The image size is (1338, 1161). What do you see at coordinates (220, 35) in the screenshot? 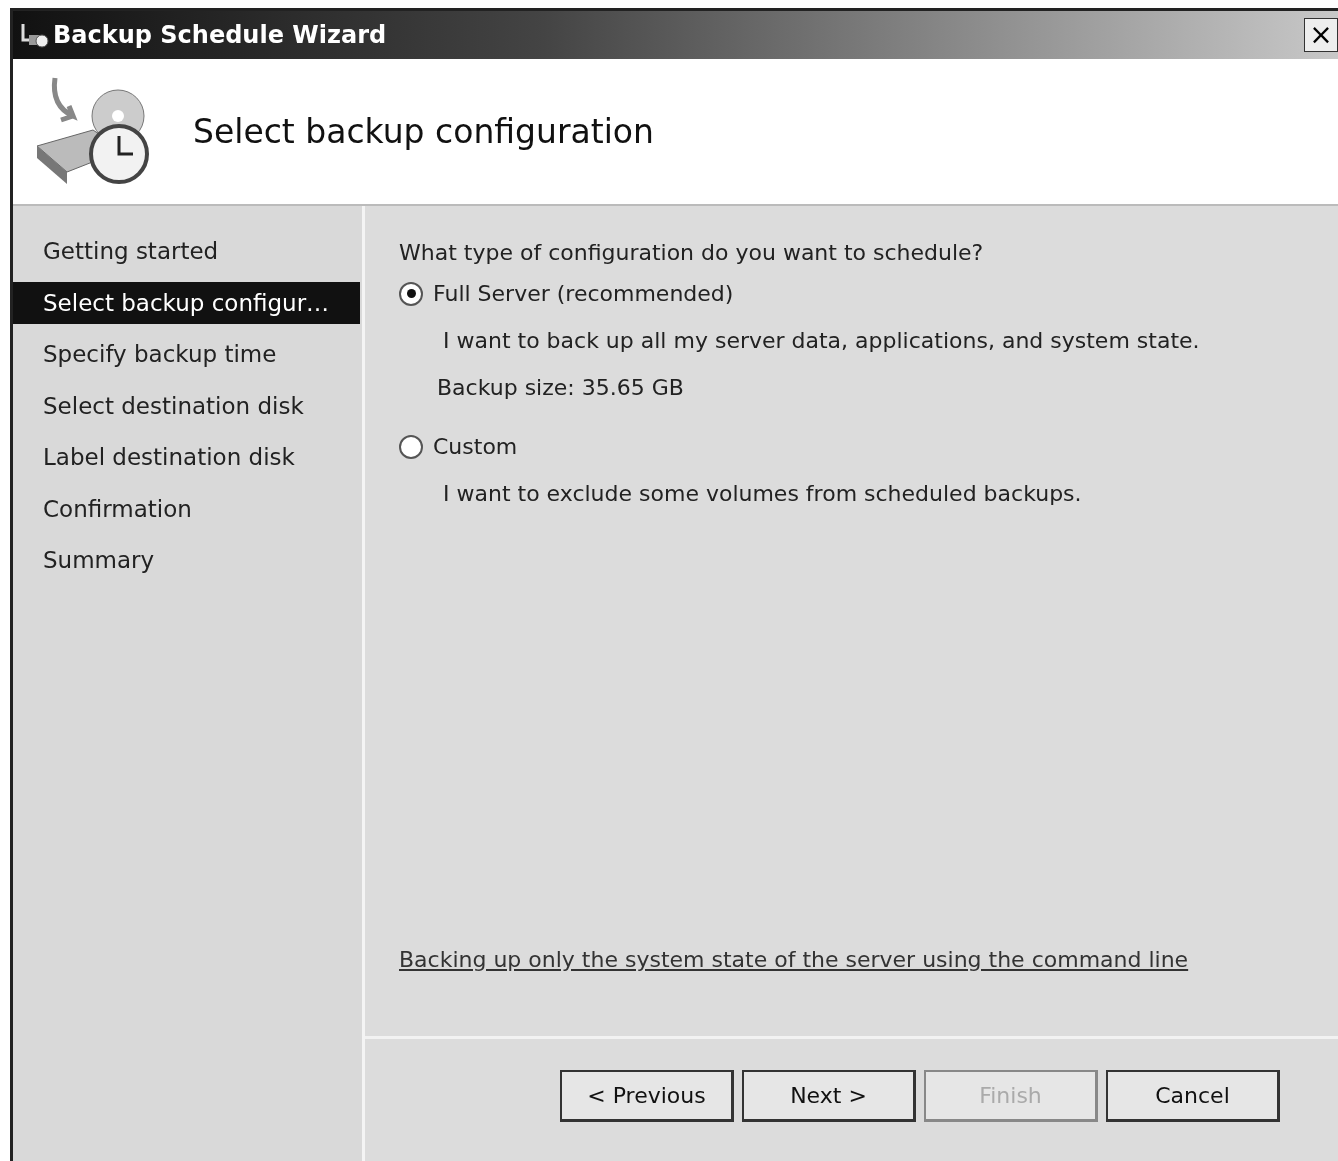
I see `window-title: Backup Schedule Wizard` at bounding box center [220, 35].